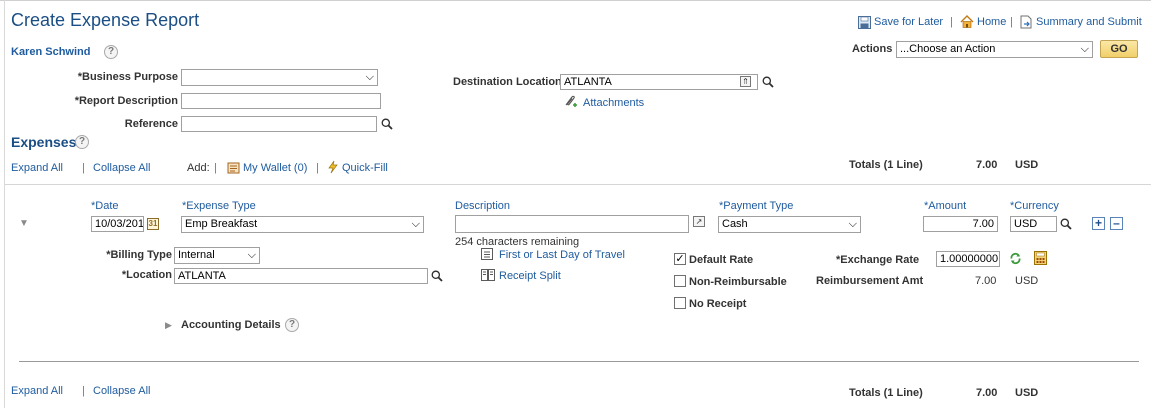 The image size is (1151, 408). Describe the element at coordinates (991, 22) in the screenshot. I see `home-link: Home` at that location.